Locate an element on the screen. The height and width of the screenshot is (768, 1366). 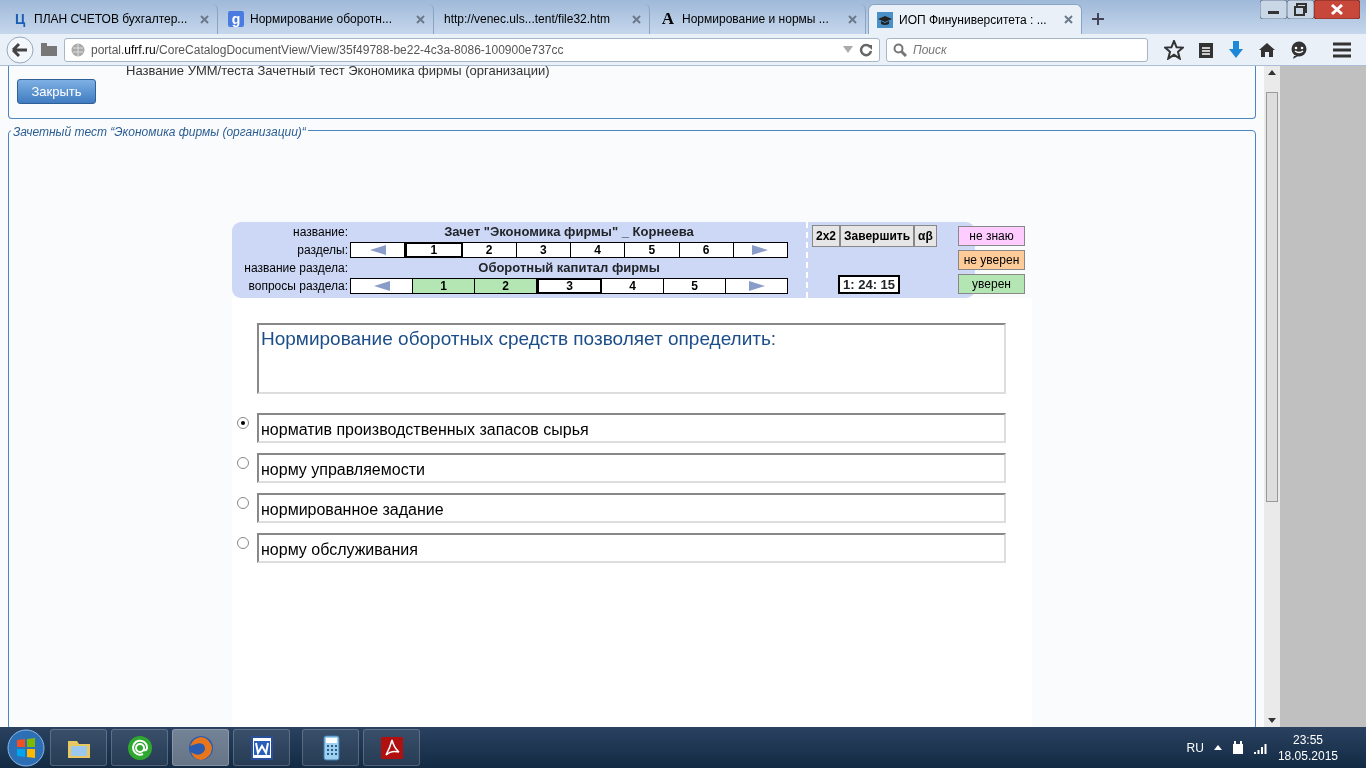
tab-icon: Ц is located at coordinates (20, 19).